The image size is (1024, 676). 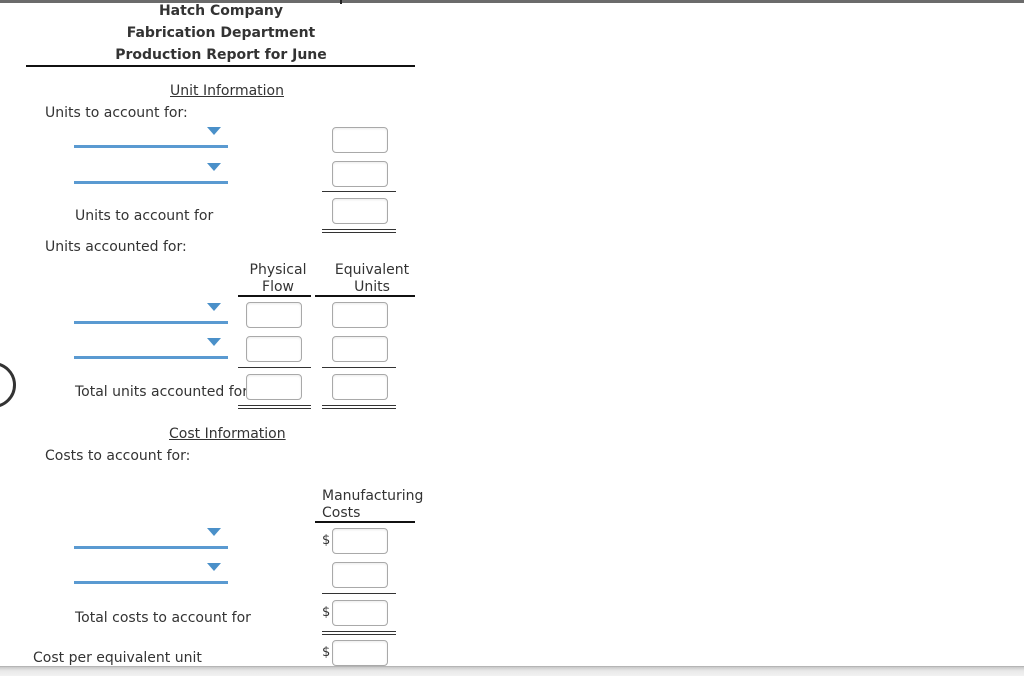 I want to click on header-rule, so click(x=220, y=66).